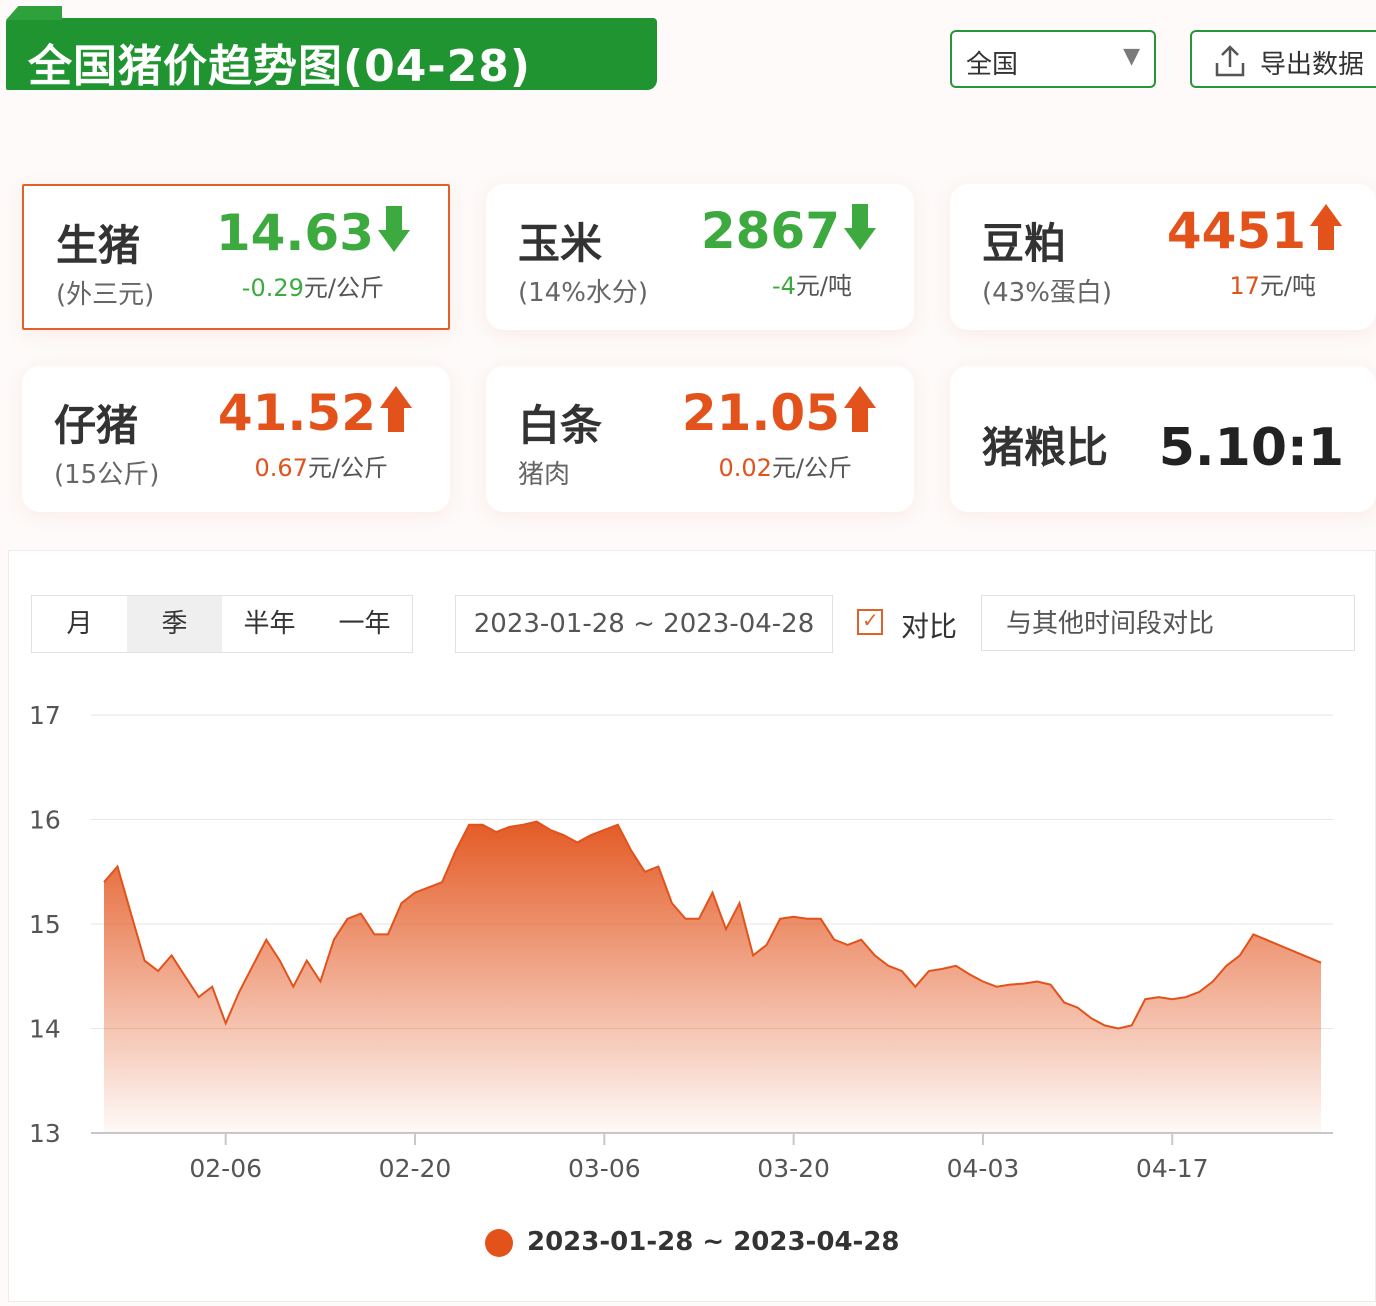 This screenshot has height=1306, width=1376. Describe the element at coordinates (560, 425) in the screenshot. I see `card-name: 白条` at that location.